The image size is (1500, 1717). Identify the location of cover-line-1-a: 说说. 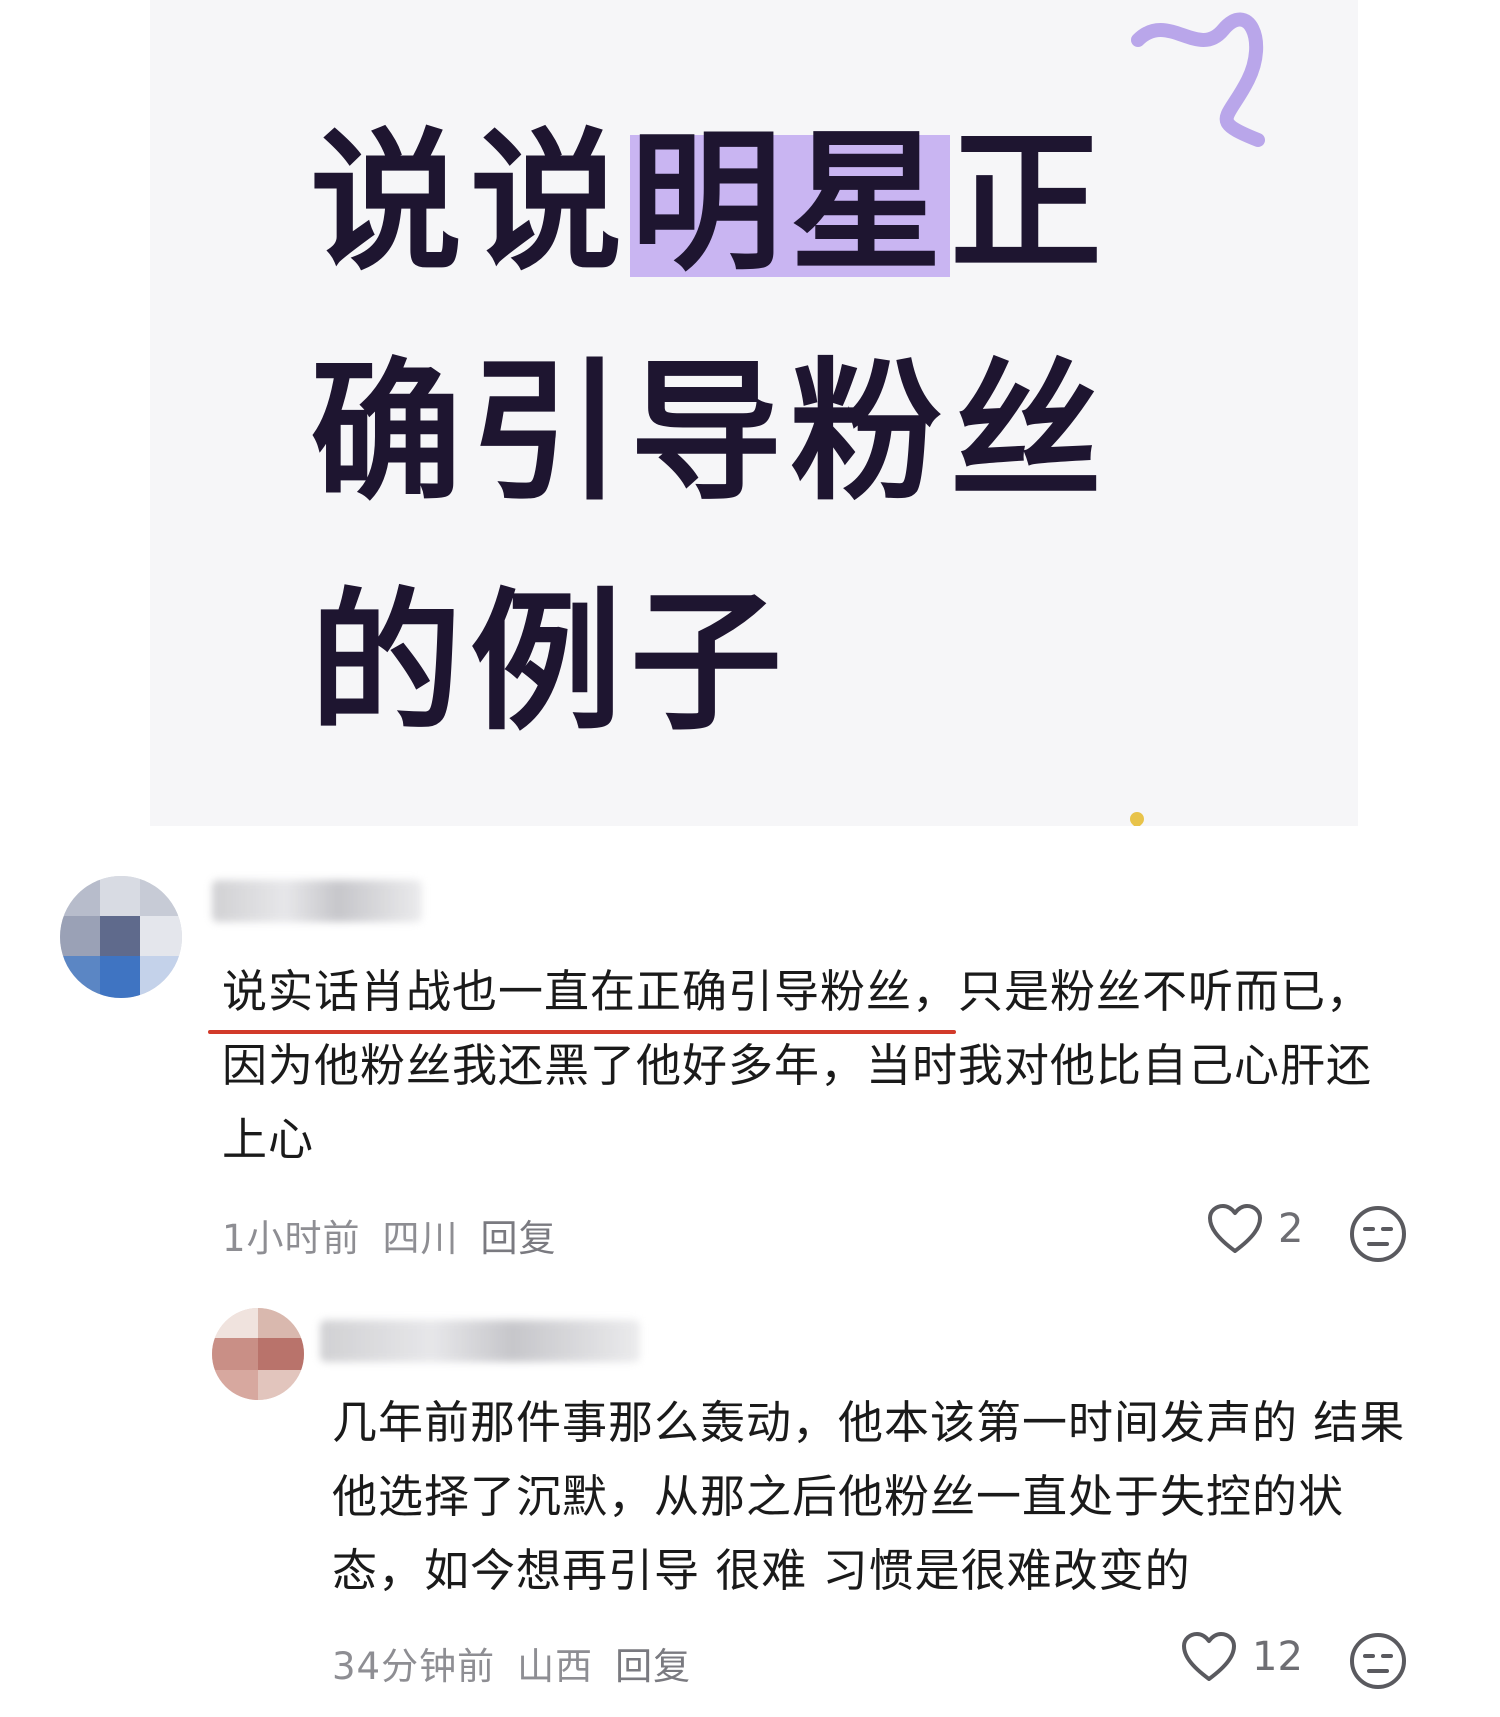
(470, 202).